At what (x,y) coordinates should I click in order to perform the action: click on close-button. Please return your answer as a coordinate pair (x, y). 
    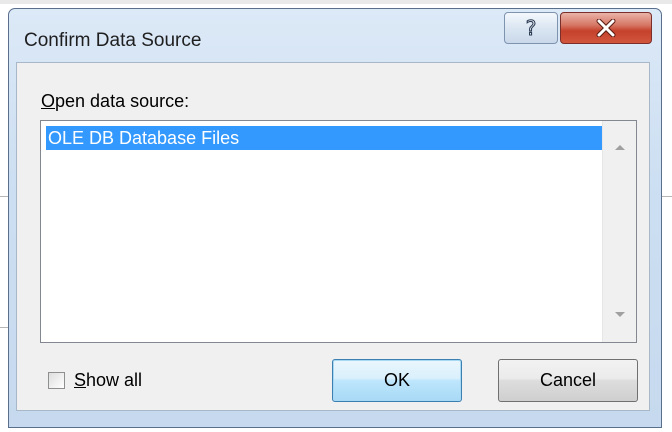
    Looking at the image, I should click on (606, 28).